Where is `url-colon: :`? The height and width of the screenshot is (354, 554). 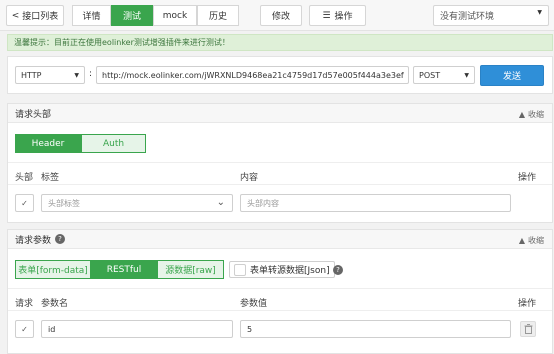
url-colon: : is located at coordinates (91, 74).